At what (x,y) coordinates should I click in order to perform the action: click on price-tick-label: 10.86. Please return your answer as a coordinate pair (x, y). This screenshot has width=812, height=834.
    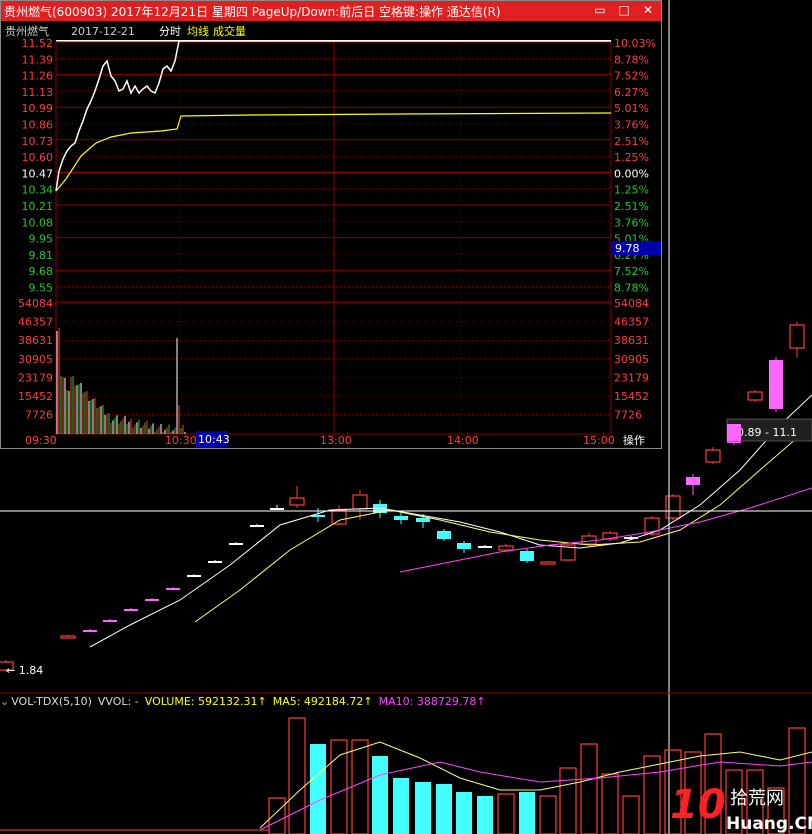
    Looking at the image, I should click on (38, 125).